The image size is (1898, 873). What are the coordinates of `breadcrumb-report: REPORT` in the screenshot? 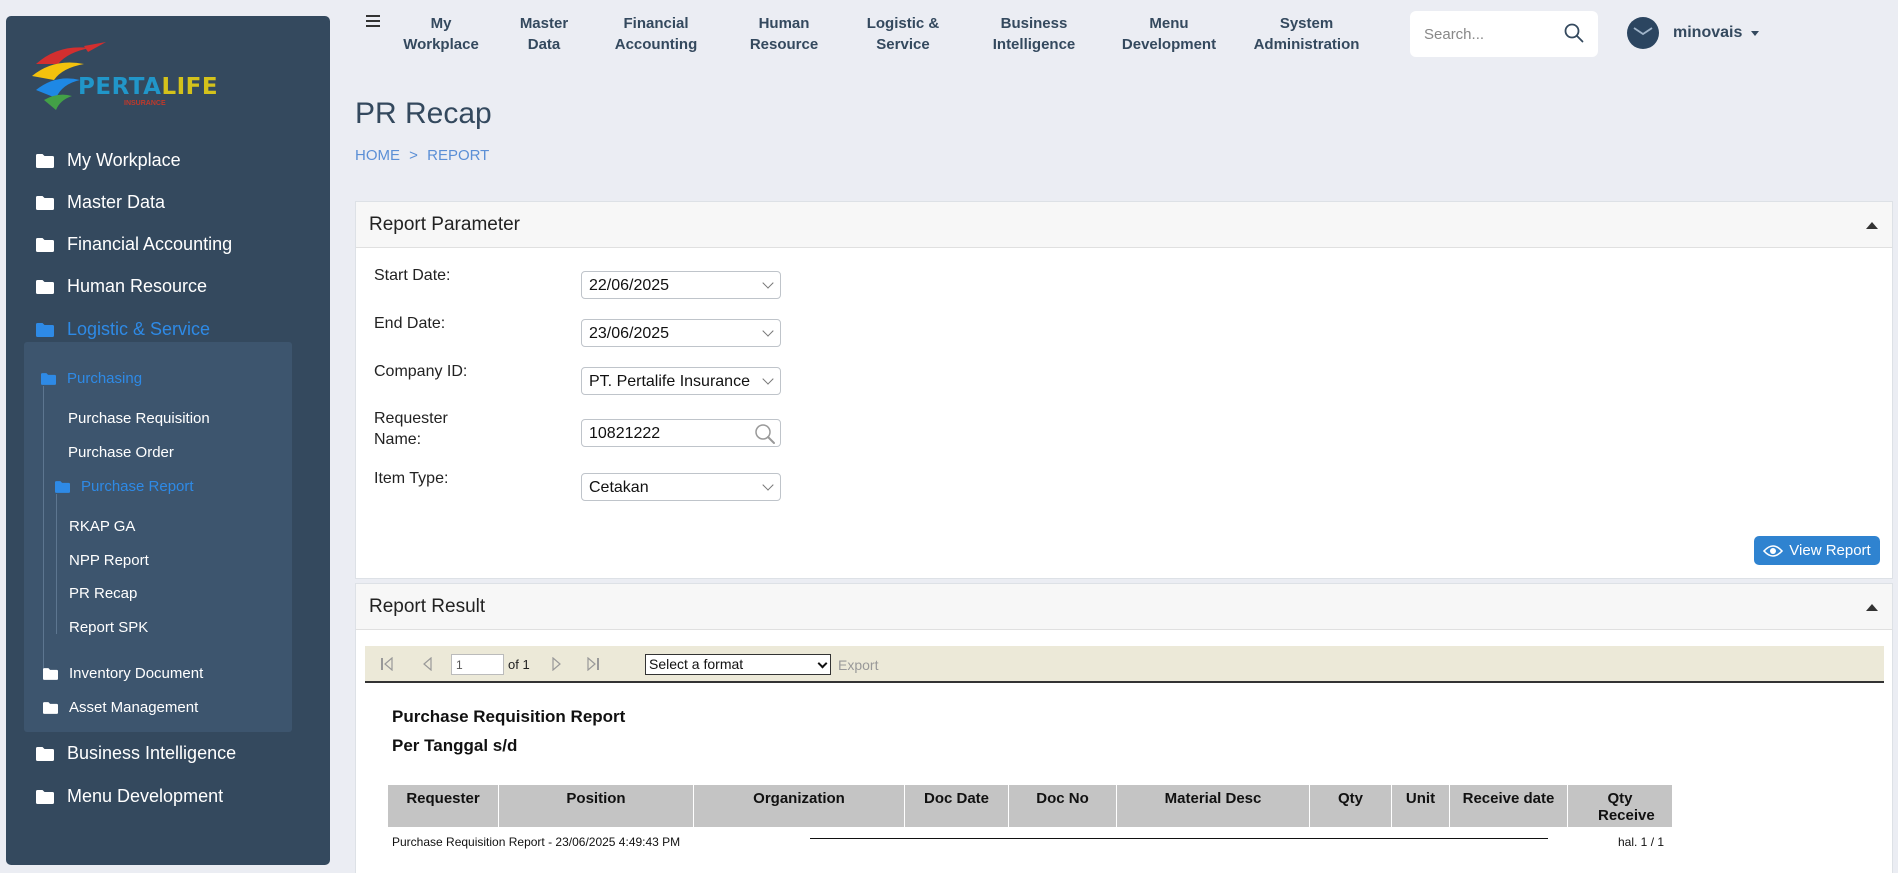 It's located at (458, 155).